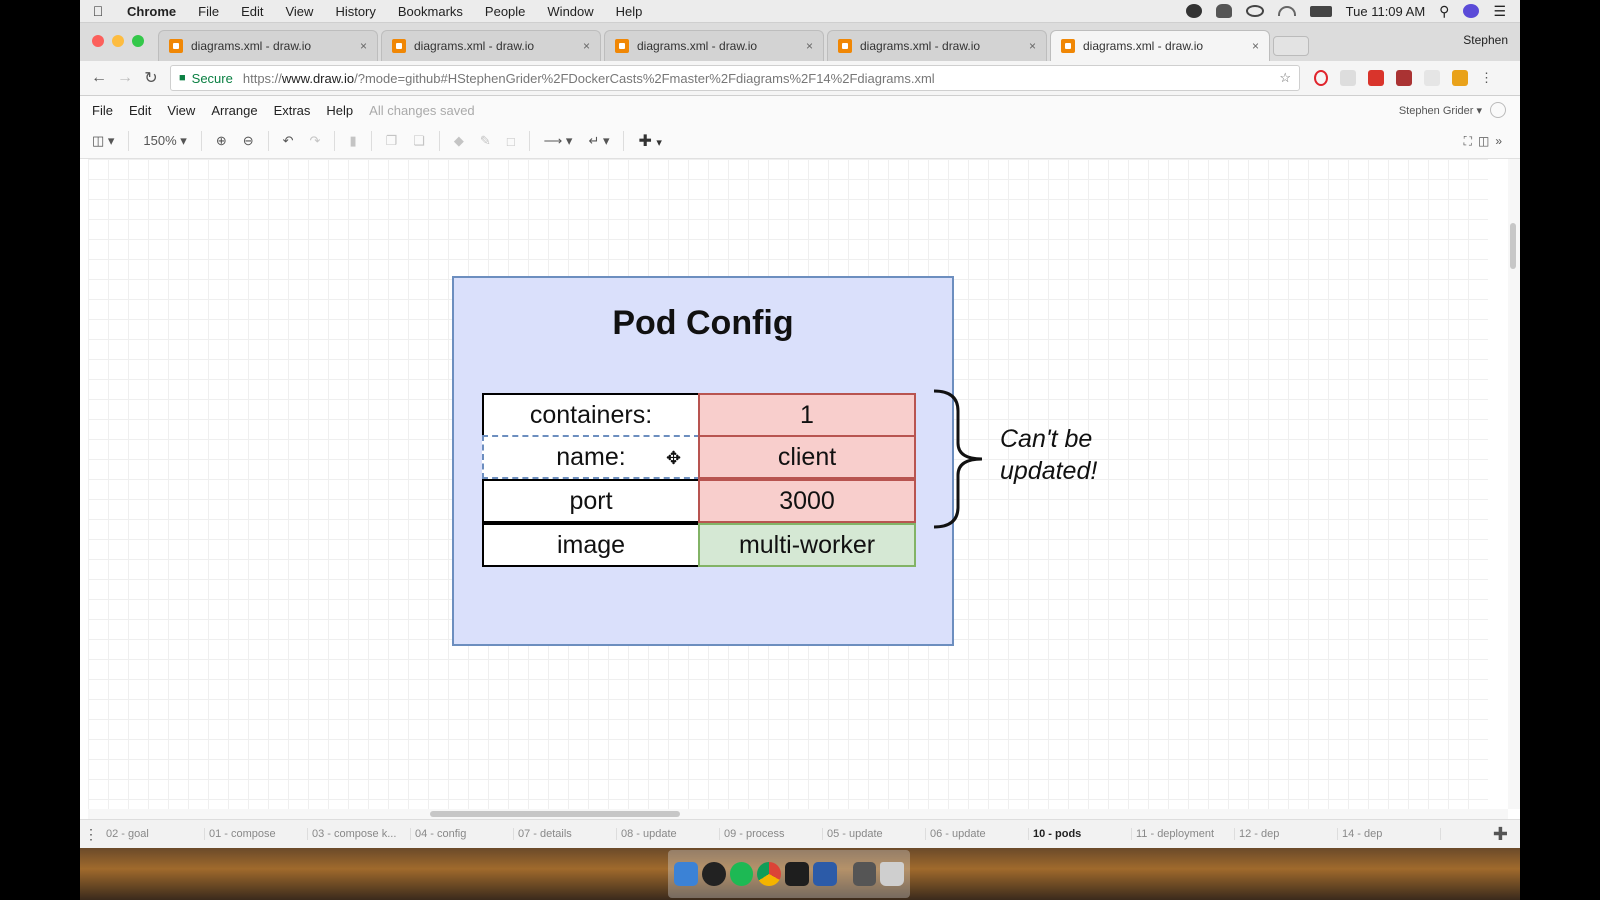  I want to click on menu-file: File, so click(208, 11).